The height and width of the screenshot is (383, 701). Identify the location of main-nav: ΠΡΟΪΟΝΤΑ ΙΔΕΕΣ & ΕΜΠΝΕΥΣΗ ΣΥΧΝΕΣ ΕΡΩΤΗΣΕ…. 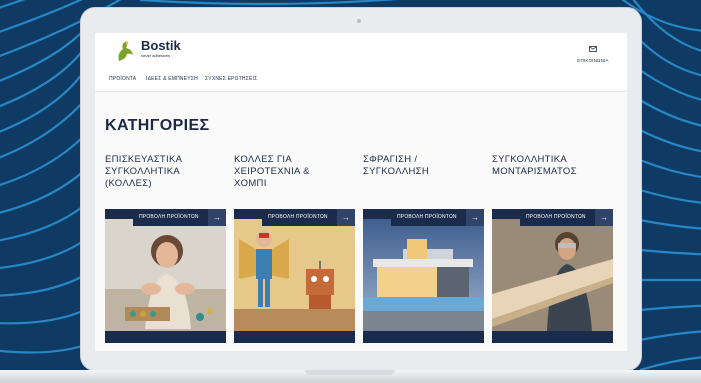
(361, 79).